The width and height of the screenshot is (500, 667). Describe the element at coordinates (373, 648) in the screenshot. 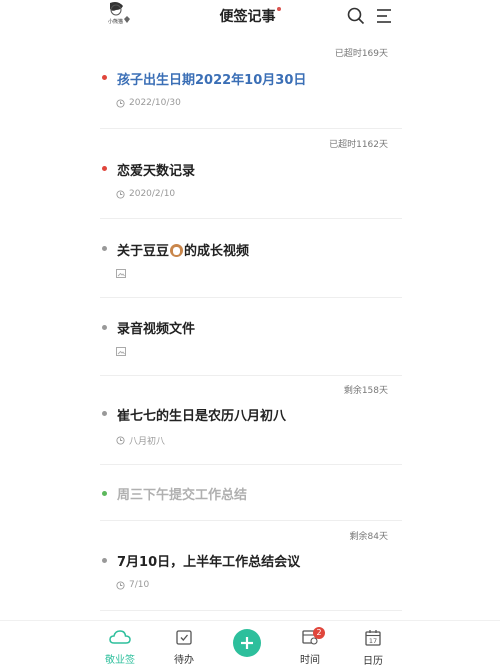

I see `tab-calendar: 17 日历` at that location.